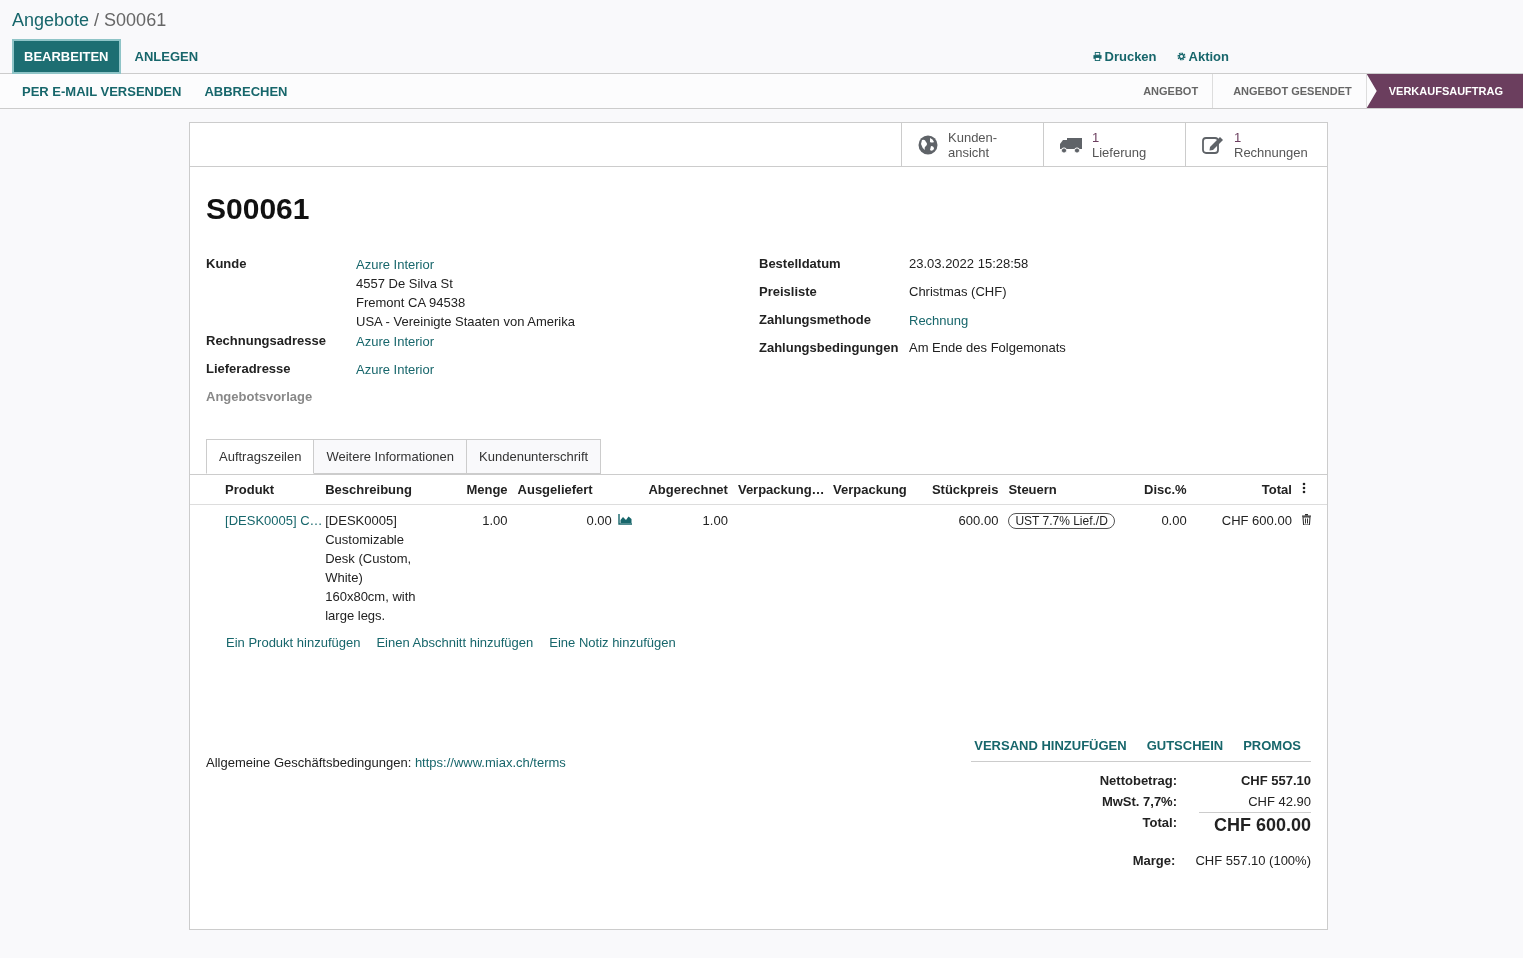 The width and height of the screenshot is (1523, 958). Describe the element at coordinates (135, 20) in the screenshot. I see `breadcrumb-current: S00061` at that location.